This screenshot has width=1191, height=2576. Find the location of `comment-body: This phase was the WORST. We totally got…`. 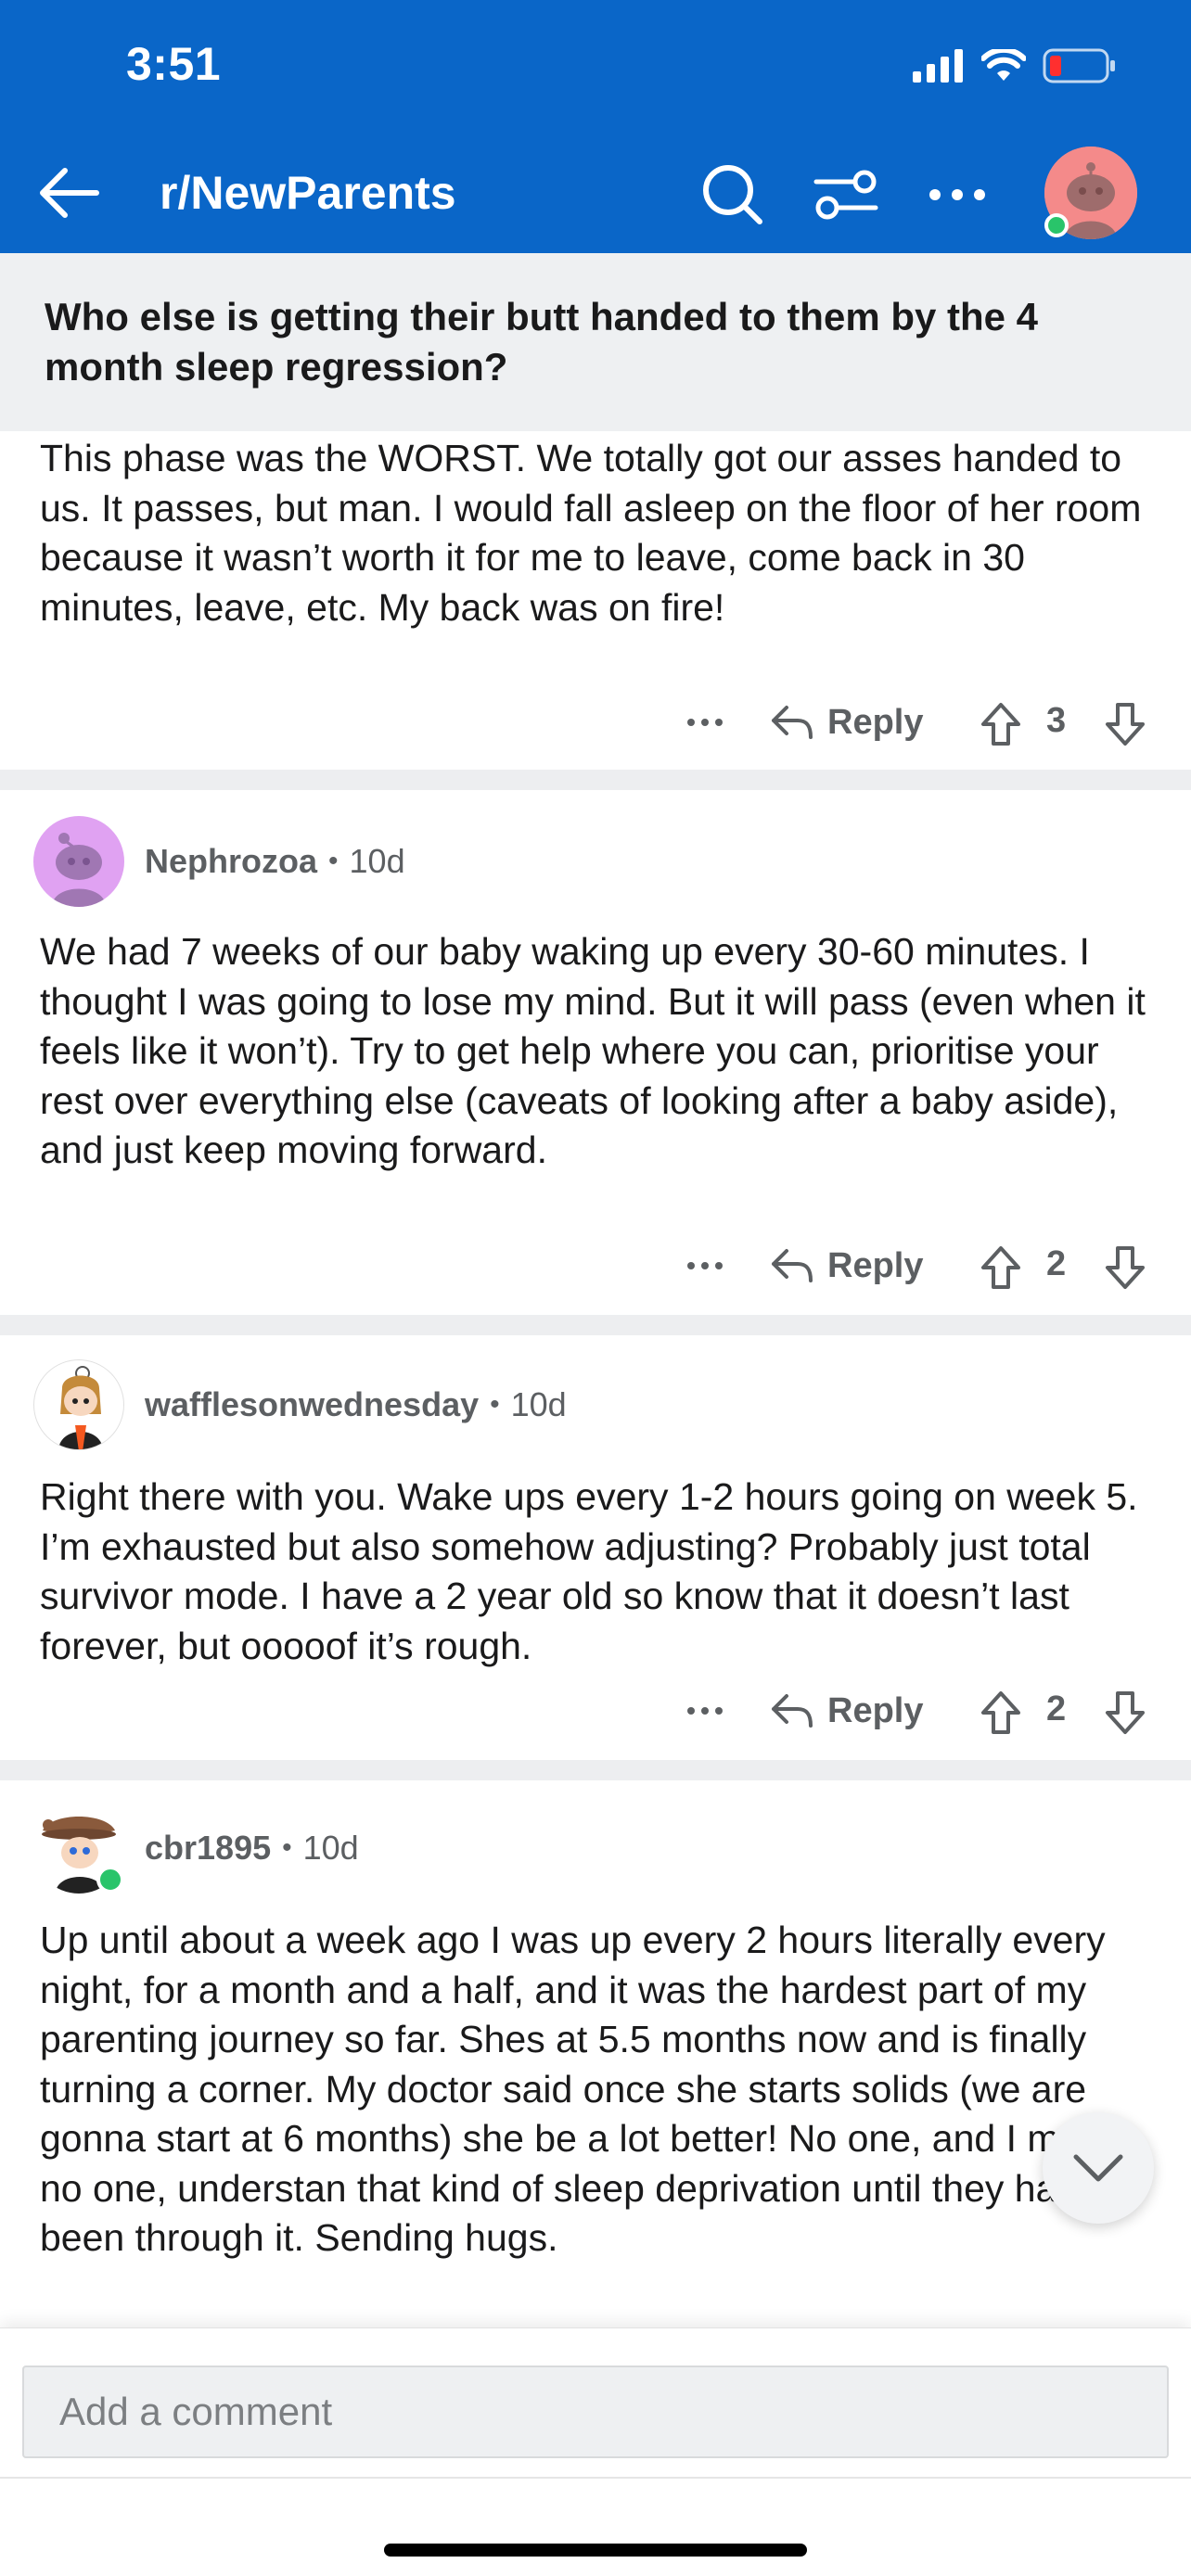

comment-body: This phase was the WORST. We totally got… is located at coordinates (591, 533).